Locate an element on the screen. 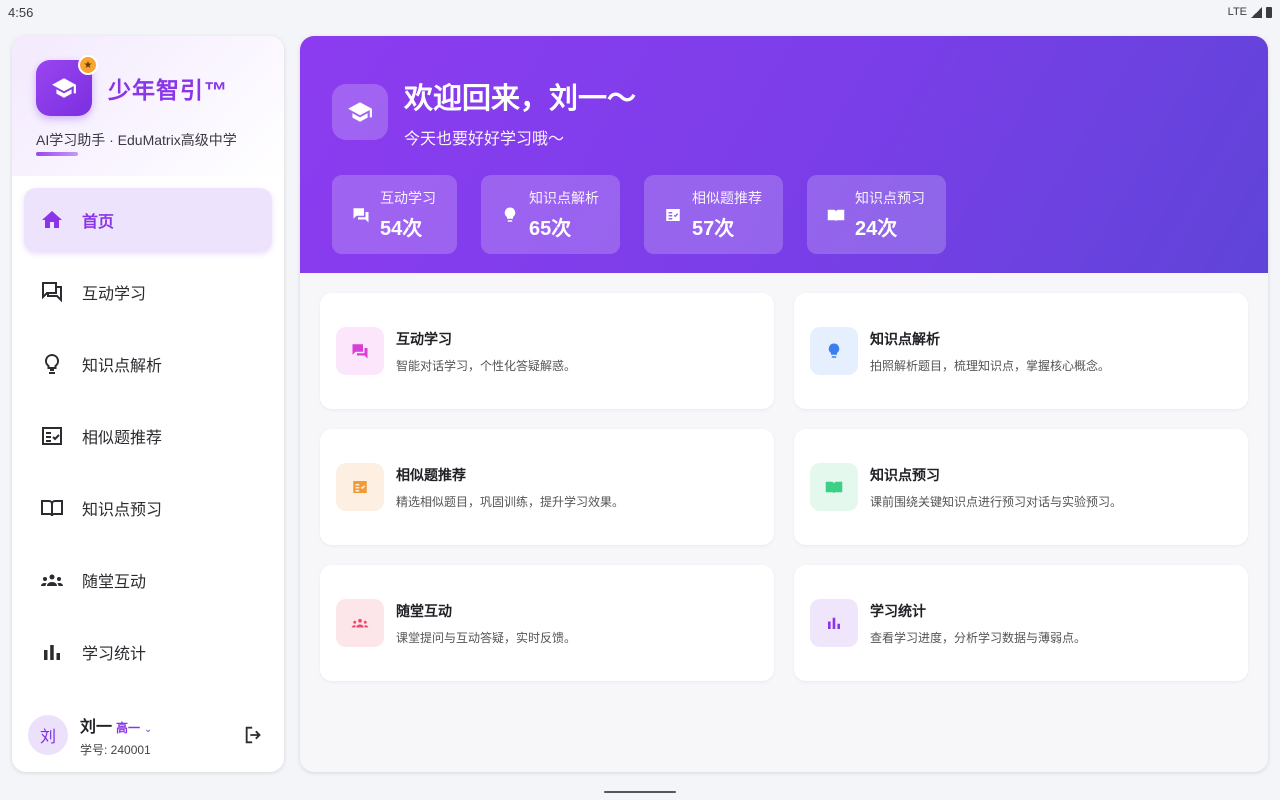 The height and width of the screenshot is (800, 1280). logout-icon is located at coordinates (253, 735).